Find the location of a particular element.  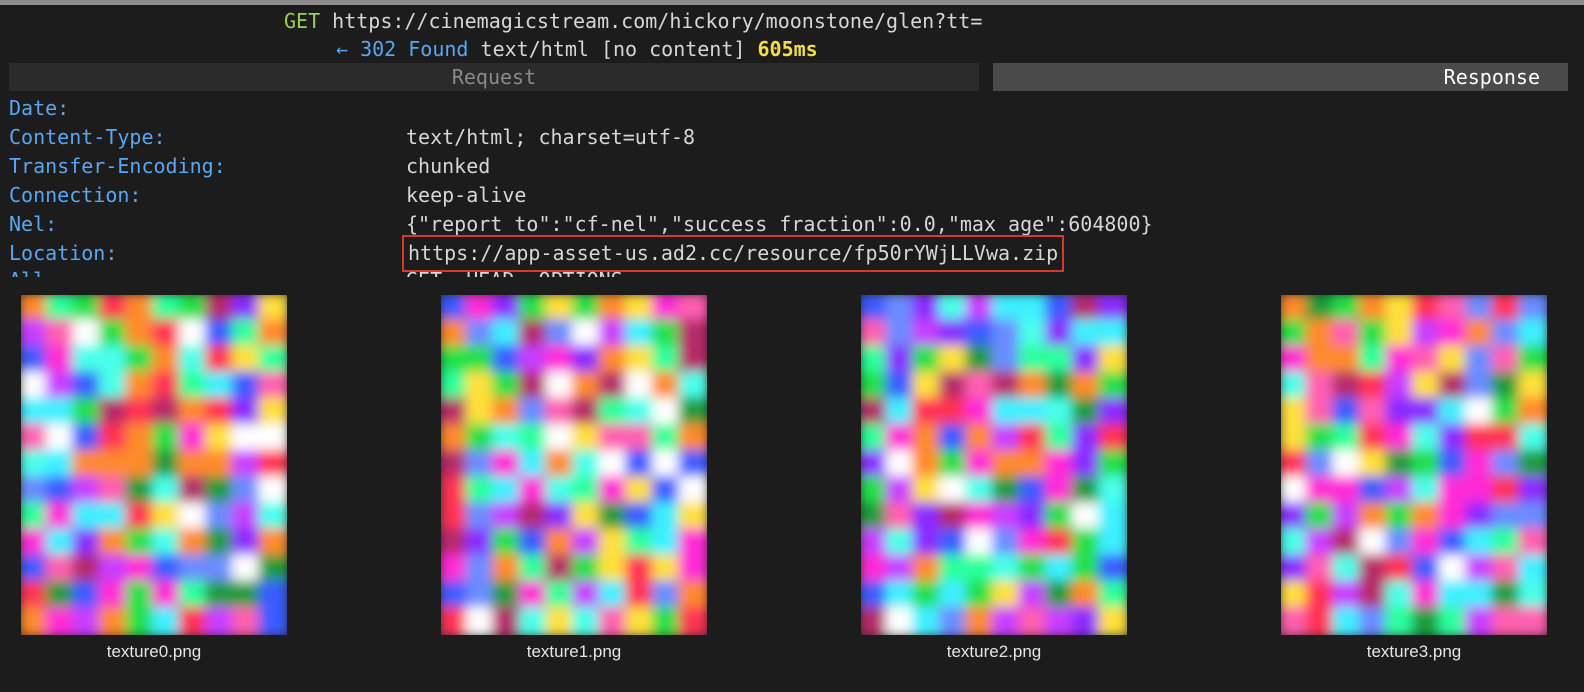

header-key: Transfer-Encoding: is located at coordinates (117, 166).